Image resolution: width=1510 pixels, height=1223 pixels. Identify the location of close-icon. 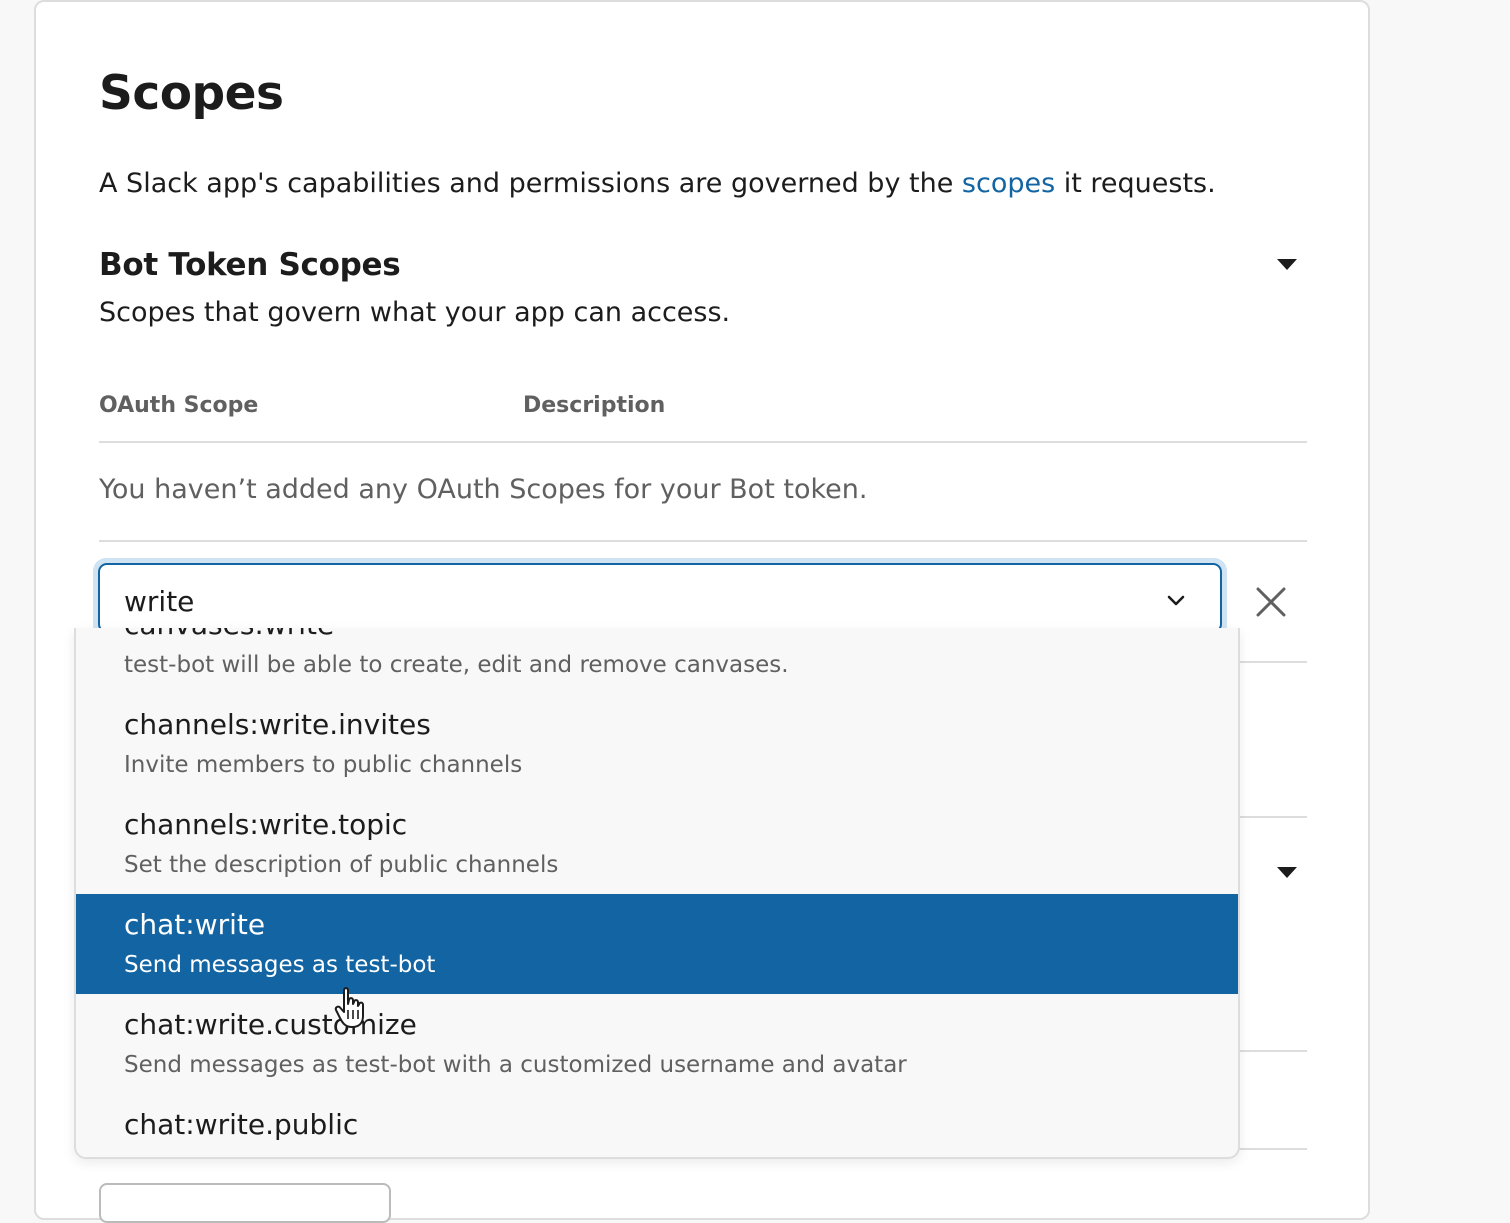
(1271, 602).